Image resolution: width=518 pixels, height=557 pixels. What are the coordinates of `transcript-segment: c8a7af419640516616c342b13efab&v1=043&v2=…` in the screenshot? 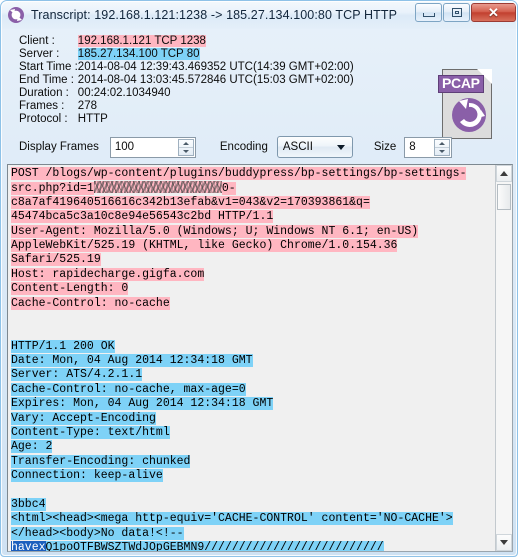 It's located at (190, 202).